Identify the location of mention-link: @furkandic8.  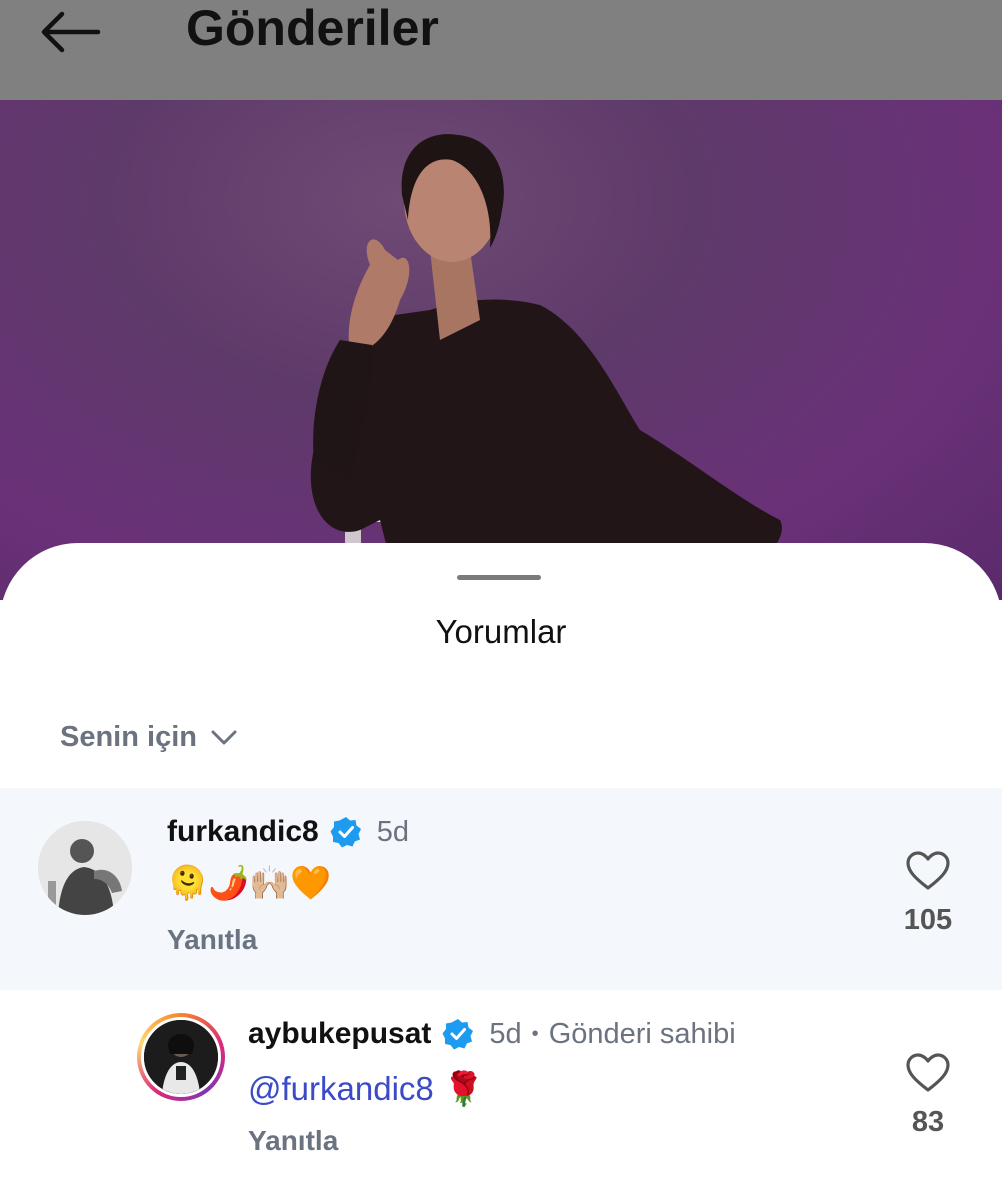
(341, 1088).